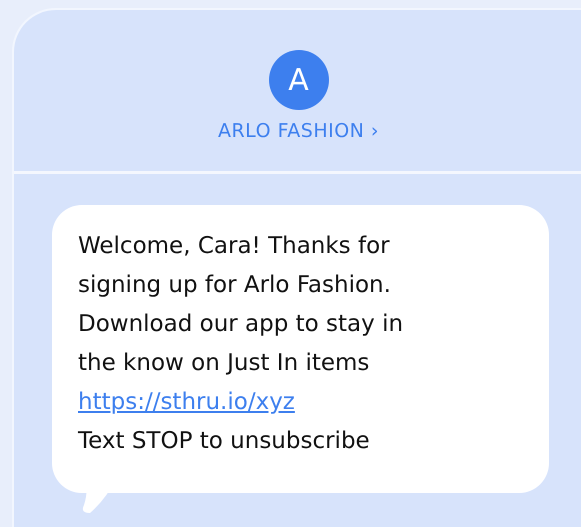 Image resolution: width=581 pixels, height=527 pixels. Describe the element at coordinates (186, 402) in the screenshot. I see `message-link: https://sthru.io/xyz` at that location.